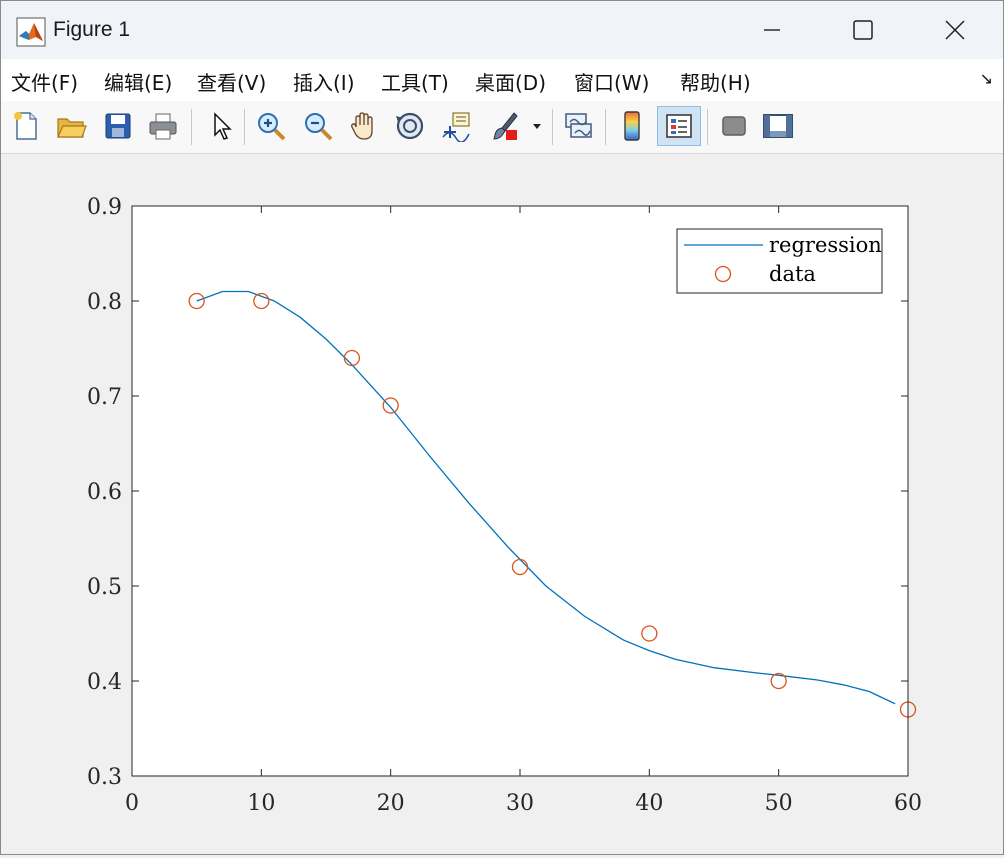  What do you see at coordinates (261, 803) in the screenshot?
I see `x-tick-label: 10` at bounding box center [261, 803].